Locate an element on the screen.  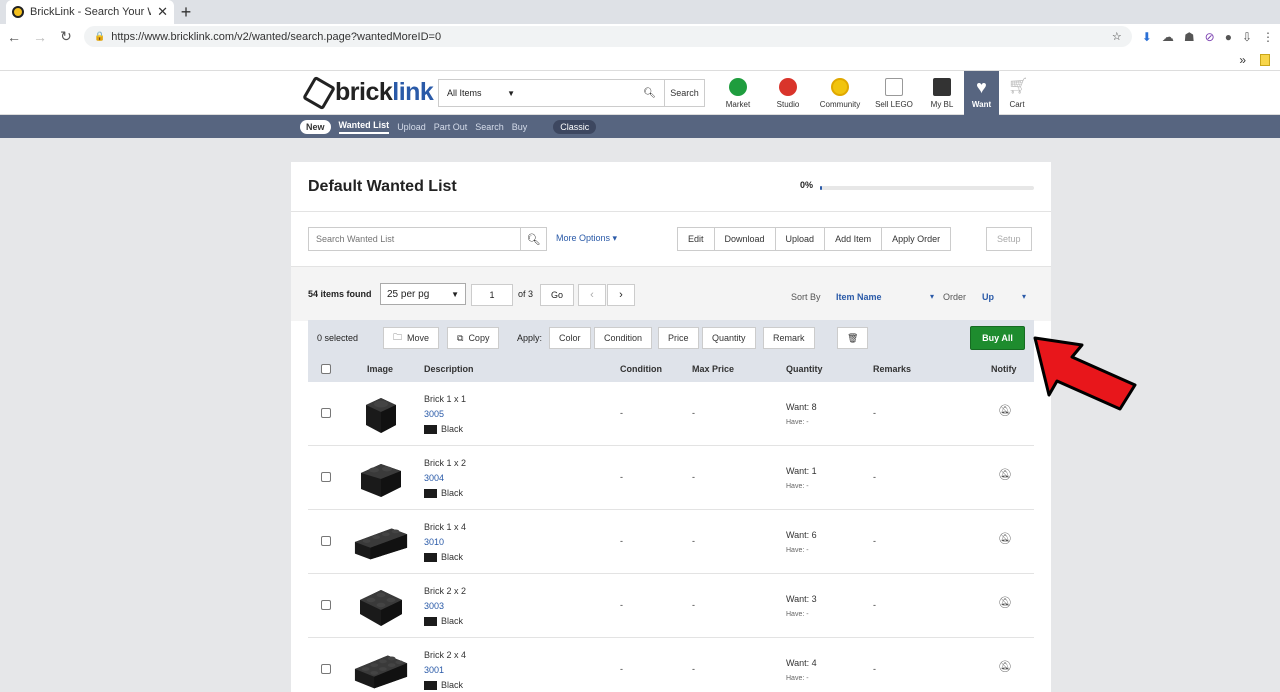
subnav-buy: Buy is located at coordinates (520, 127).